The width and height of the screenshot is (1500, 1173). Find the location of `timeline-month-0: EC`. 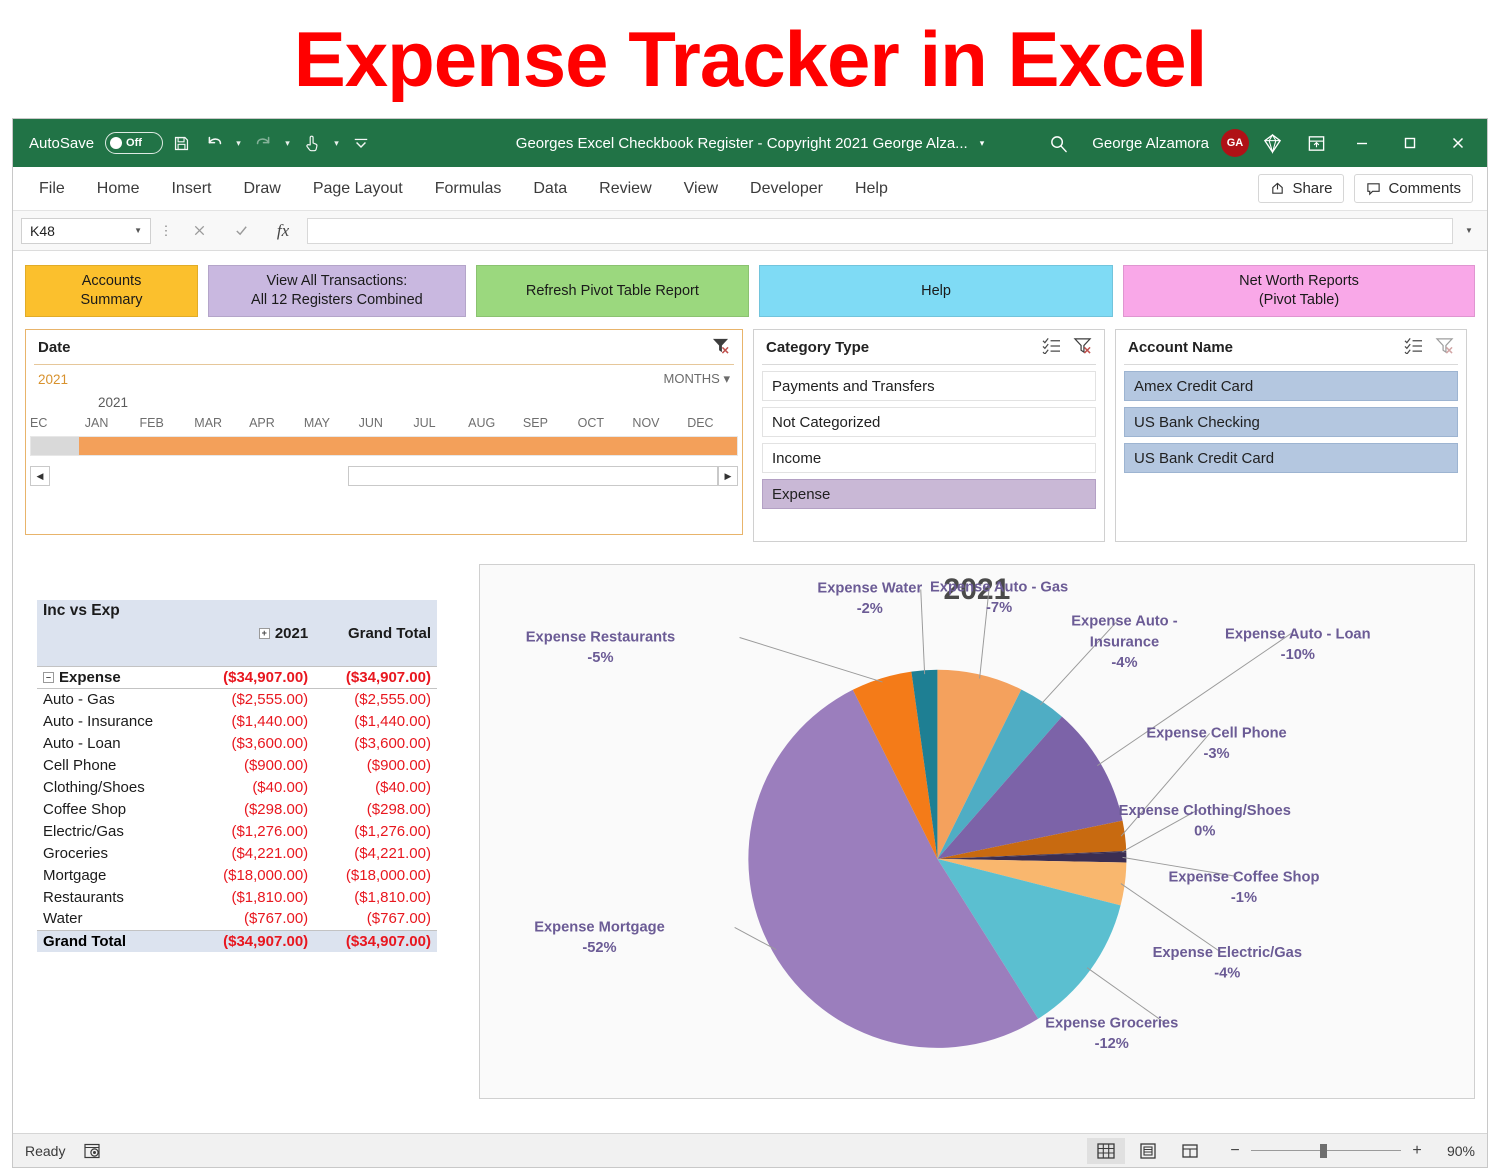

timeline-month-0: EC is located at coordinates (57, 423).